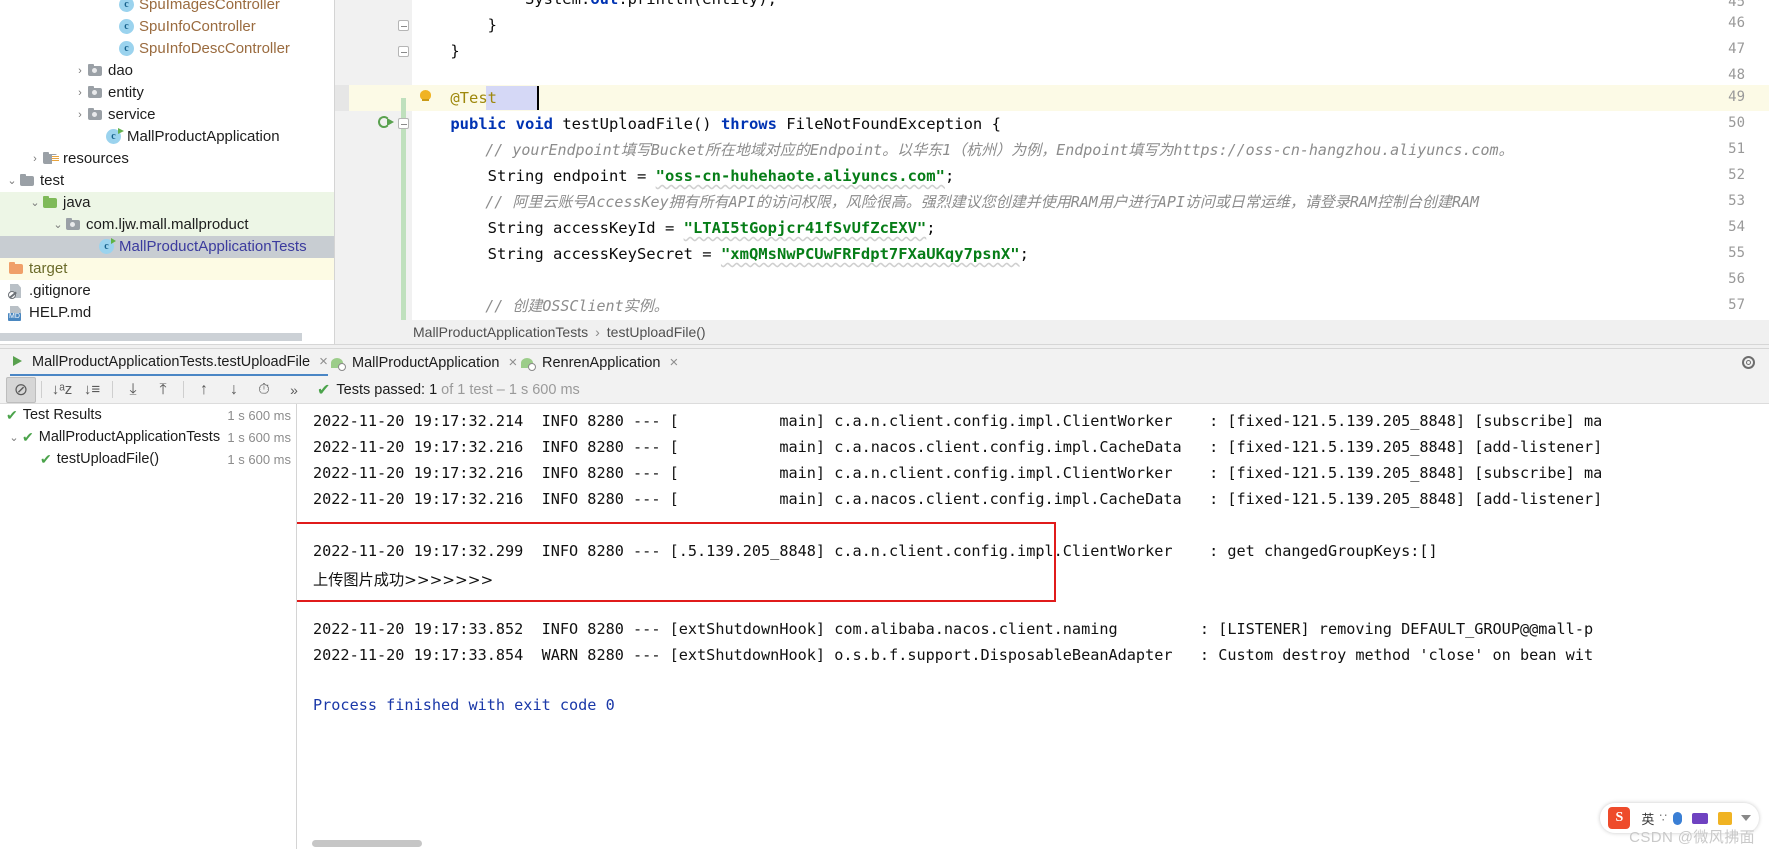 The height and width of the screenshot is (849, 1769). I want to click on sort-duration-icon: ↓≡, so click(92, 389).